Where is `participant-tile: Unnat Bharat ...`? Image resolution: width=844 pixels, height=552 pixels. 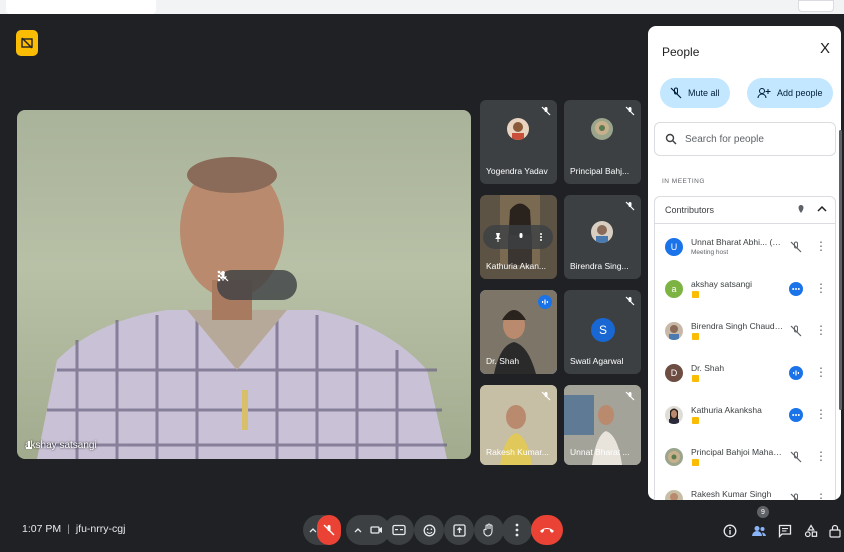 participant-tile: Unnat Bharat ... is located at coordinates (602, 425).